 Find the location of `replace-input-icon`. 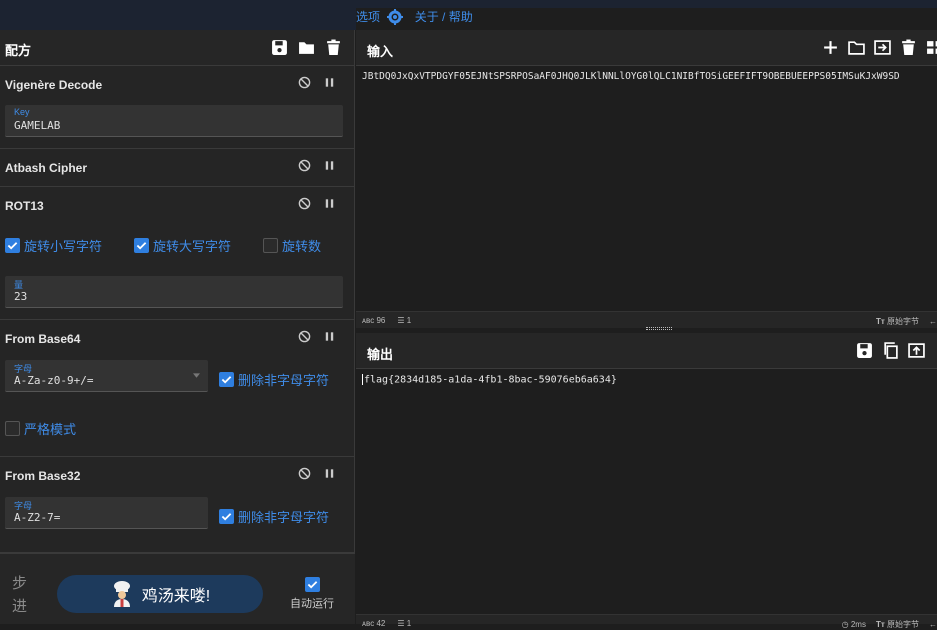

replace-input-icon is located at coordinates (916, 350).